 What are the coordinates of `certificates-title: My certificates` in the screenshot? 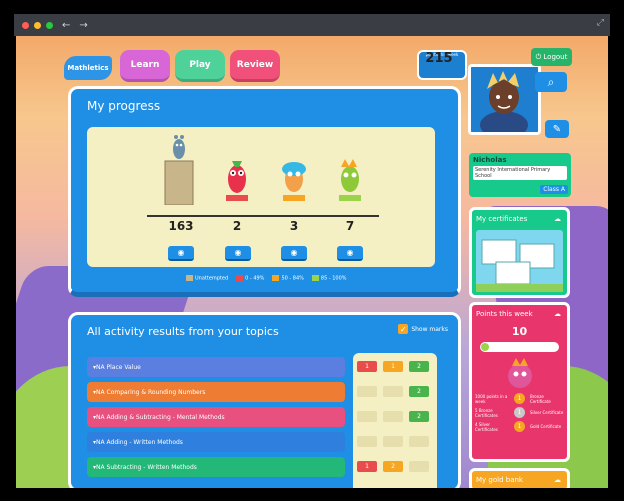 It's located at (502, 218).